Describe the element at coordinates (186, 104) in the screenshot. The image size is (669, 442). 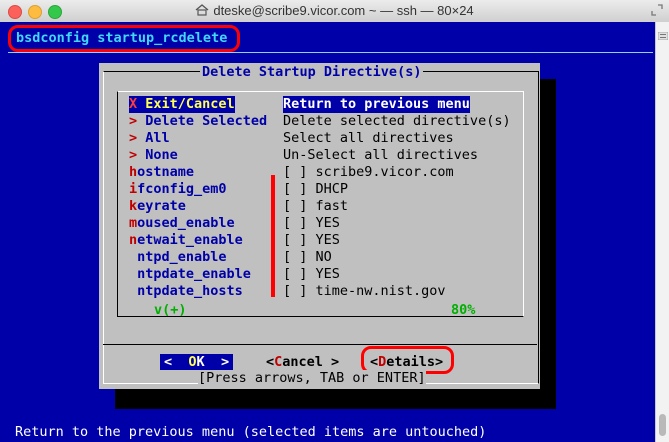
I see `menu-tag-text: Exit/Cancel` at that location.